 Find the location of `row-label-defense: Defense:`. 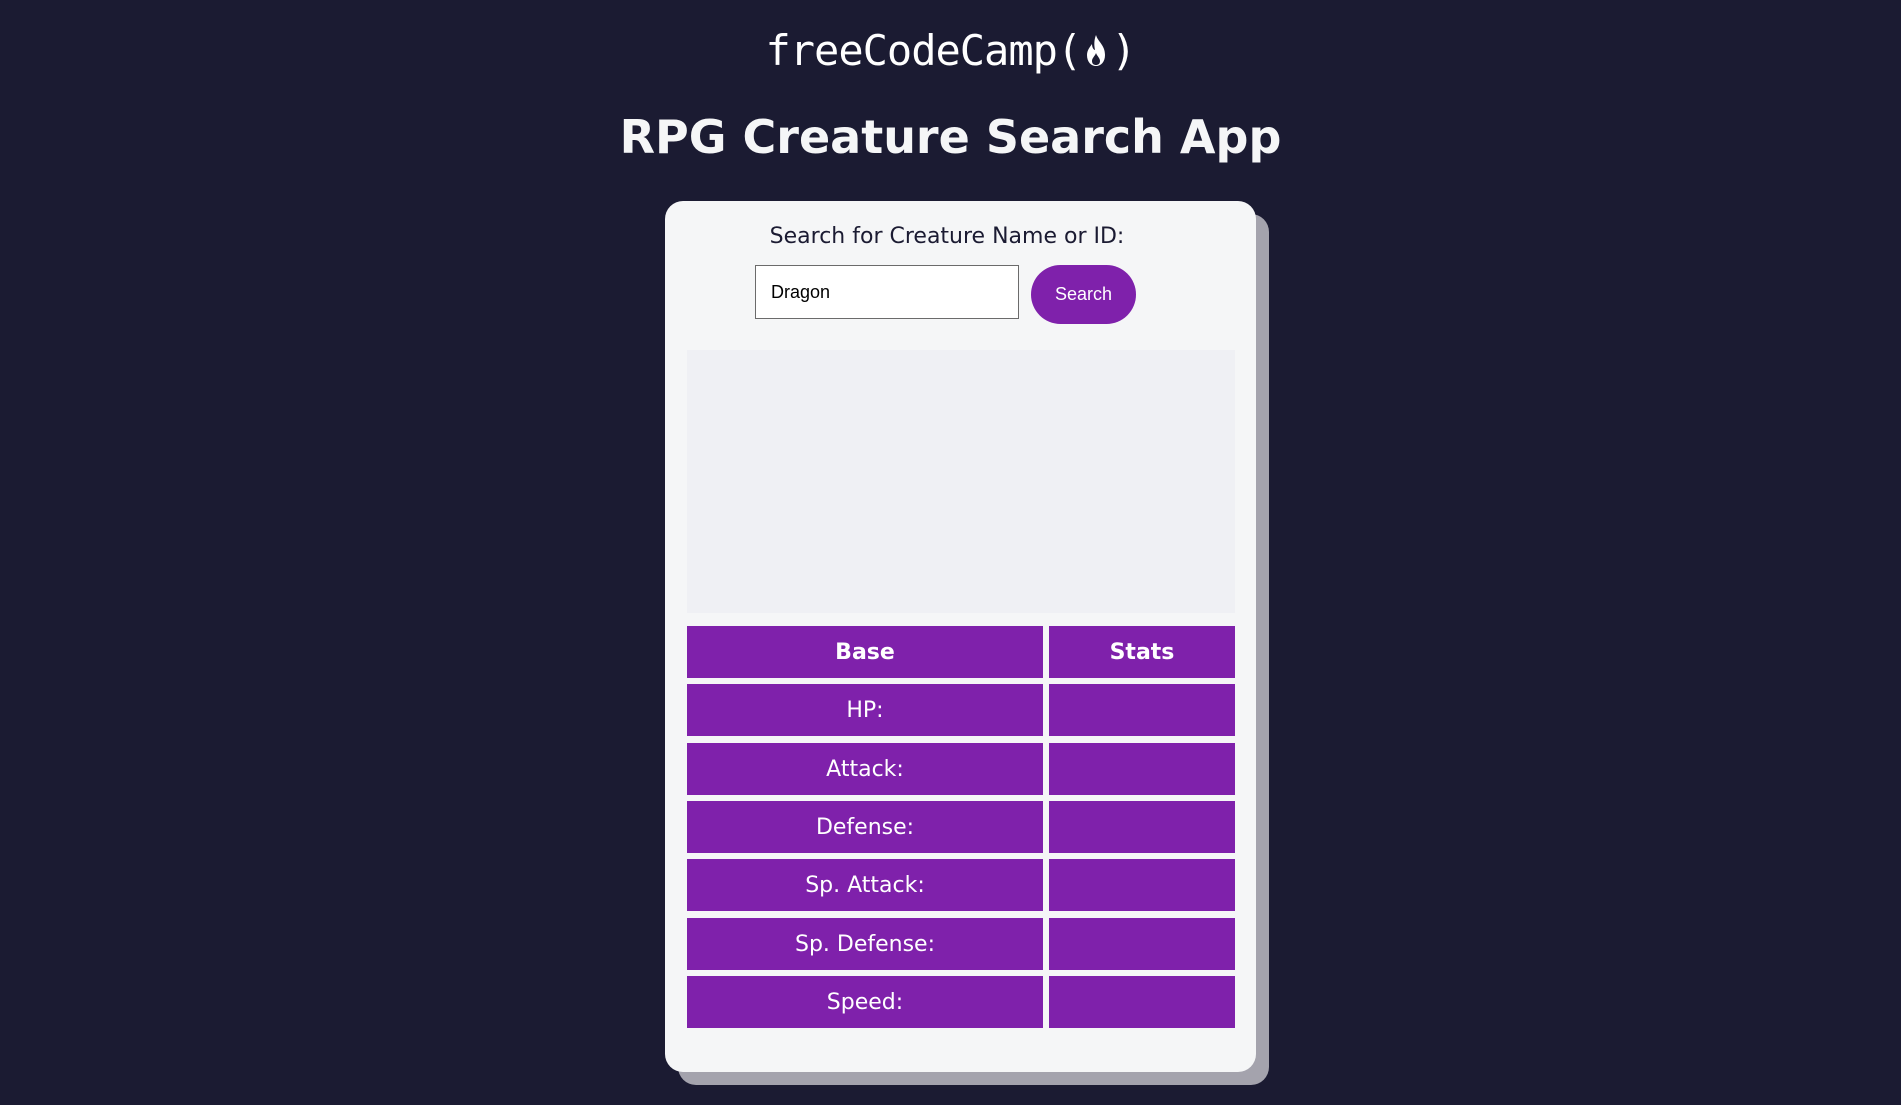

row-label-defense: Defense: is located at coordinates (865, 827).